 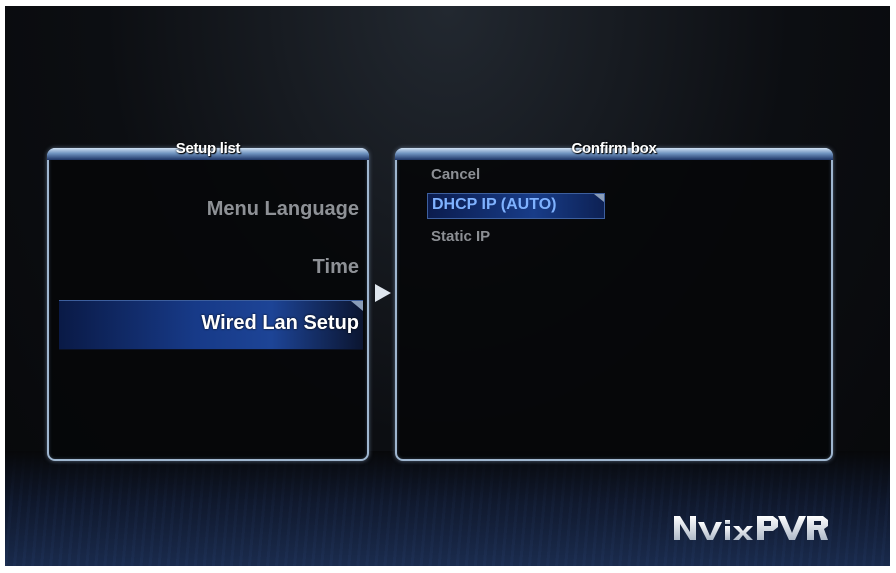 I want to click on option-static-ip: Static IP, so click(x=460, y=236).